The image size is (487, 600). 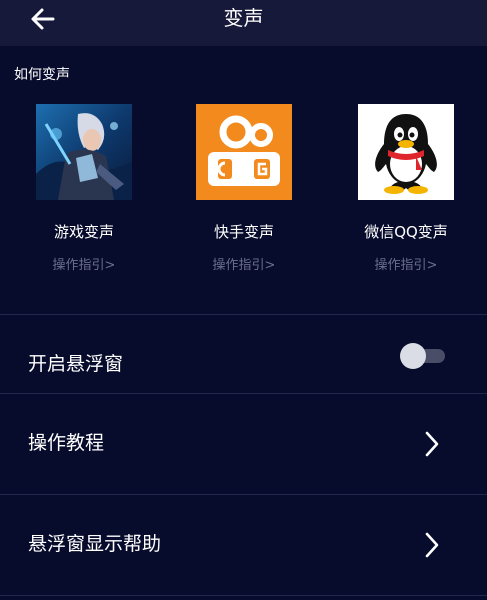 What do you see at coordinates (76, 364) in the screenshot?
I see `floating-window-label: 开启悬浮窗` at bounding box center [76, 364].